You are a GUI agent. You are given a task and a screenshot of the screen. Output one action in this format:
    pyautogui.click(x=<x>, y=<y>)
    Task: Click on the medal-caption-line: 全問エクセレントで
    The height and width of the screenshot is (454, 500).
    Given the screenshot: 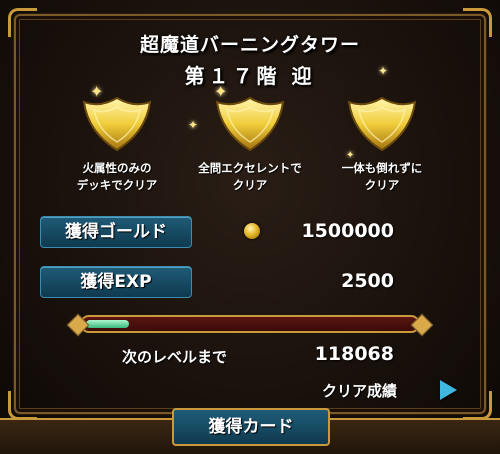 What is the action you would take?
    pyautogui.click(x=250, y=168)
    